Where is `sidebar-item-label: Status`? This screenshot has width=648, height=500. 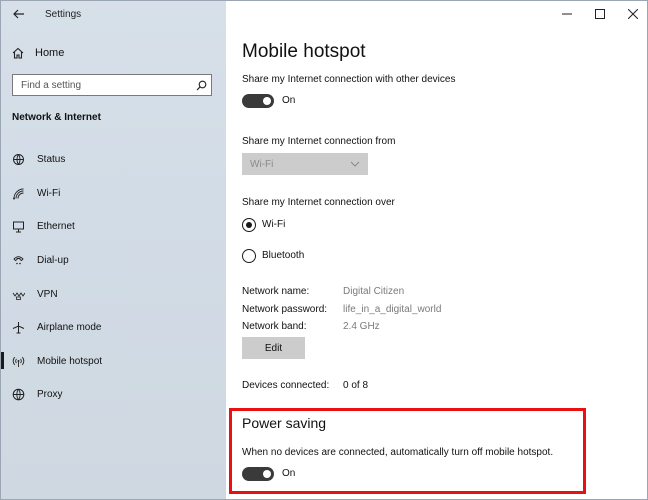
sidebar-item-label: Status is located at coordinates (51, 159).